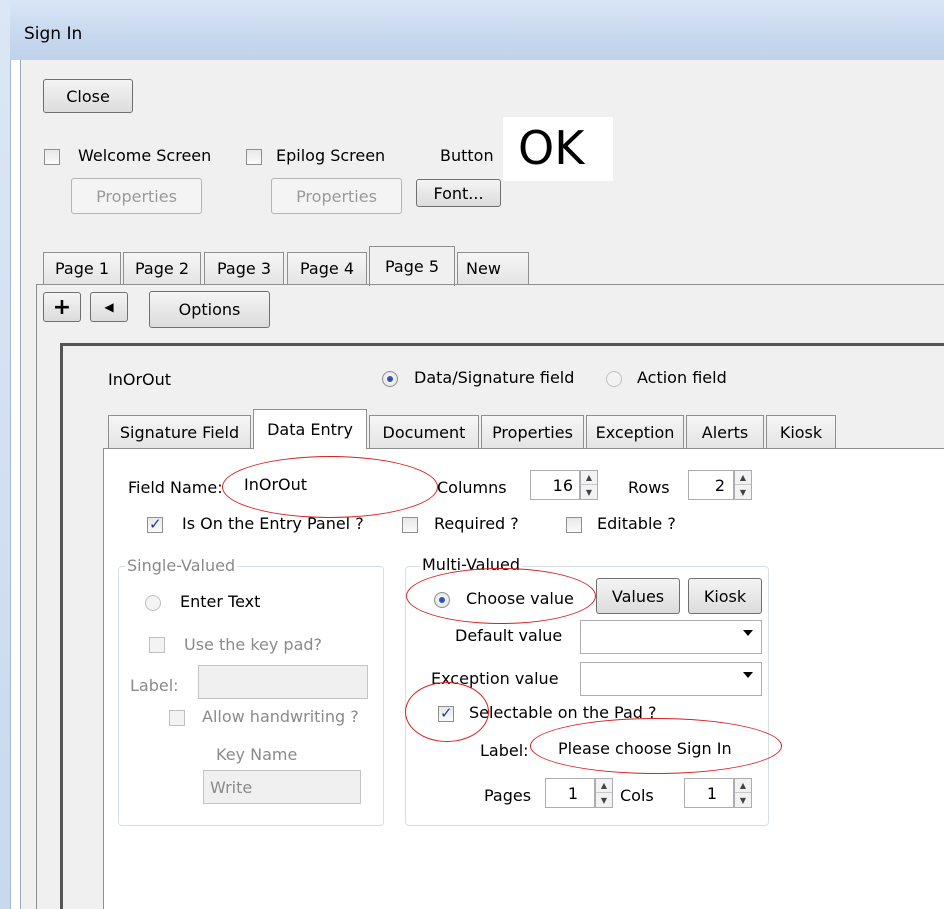  Describe the element at coordinates (476, 523) in the screenshot. I see `required-label: Required ?` at that location.